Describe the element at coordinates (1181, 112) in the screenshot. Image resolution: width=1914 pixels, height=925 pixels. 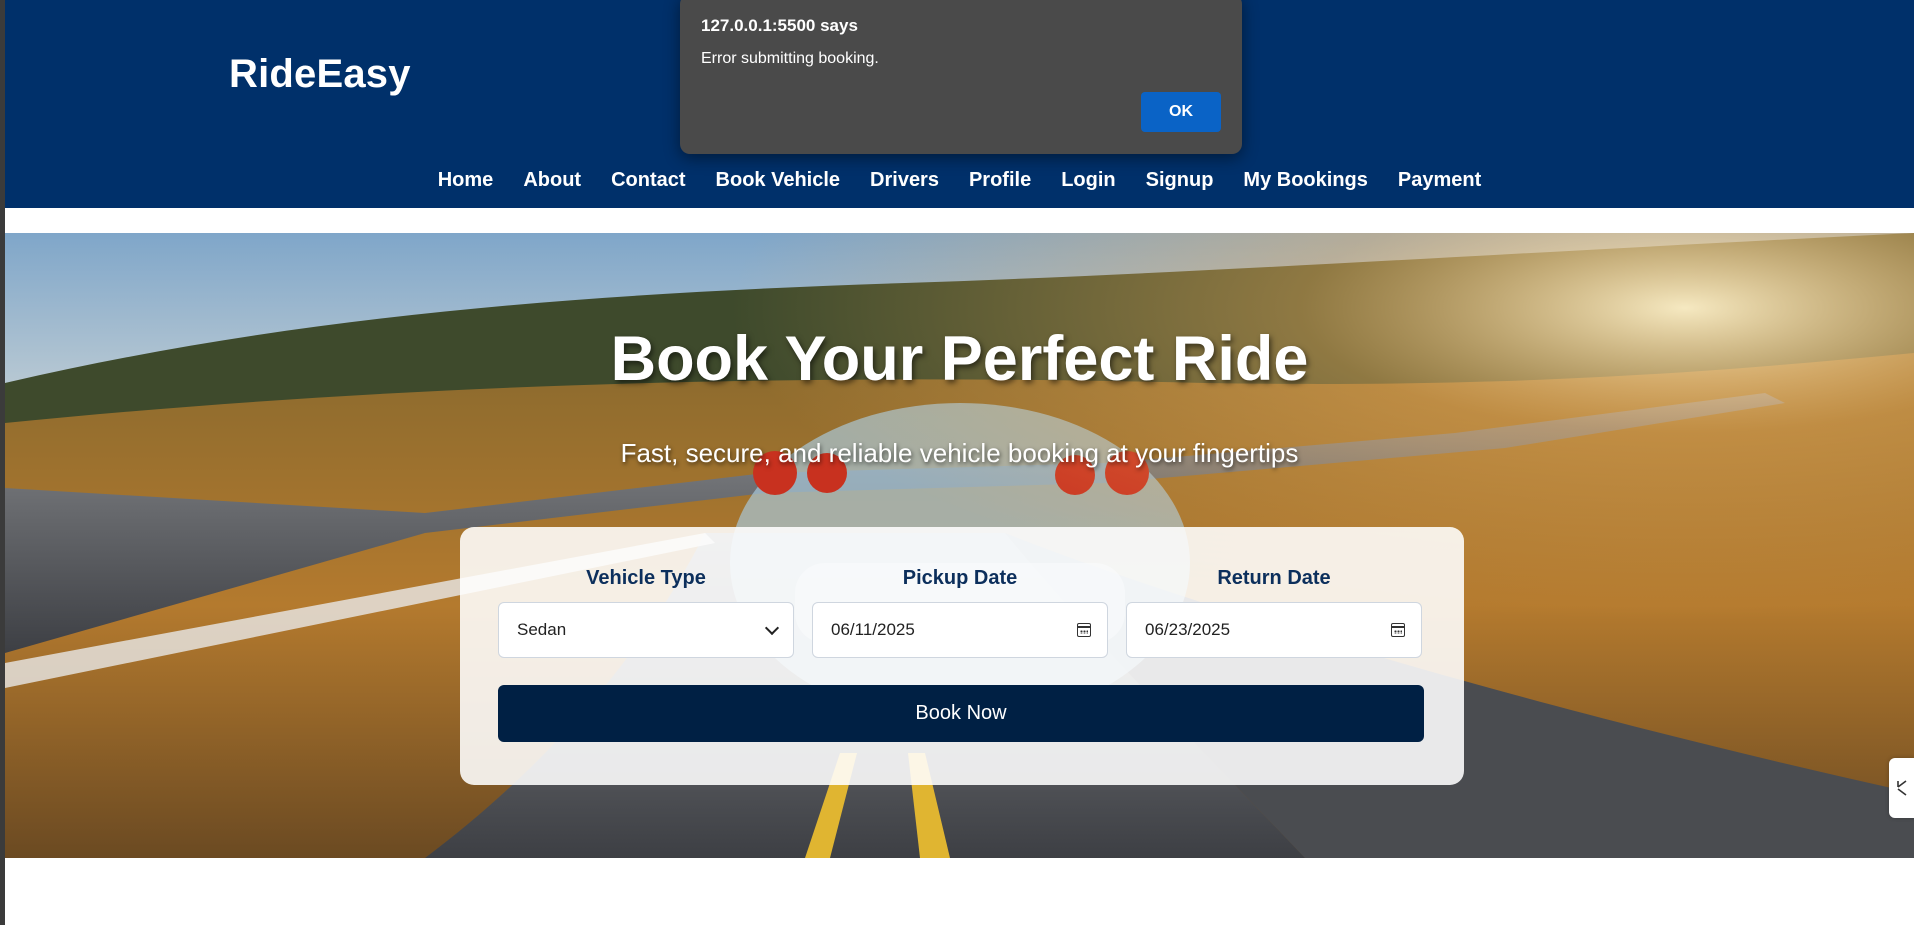
I see `dialog-ok-button: OK` at that location.